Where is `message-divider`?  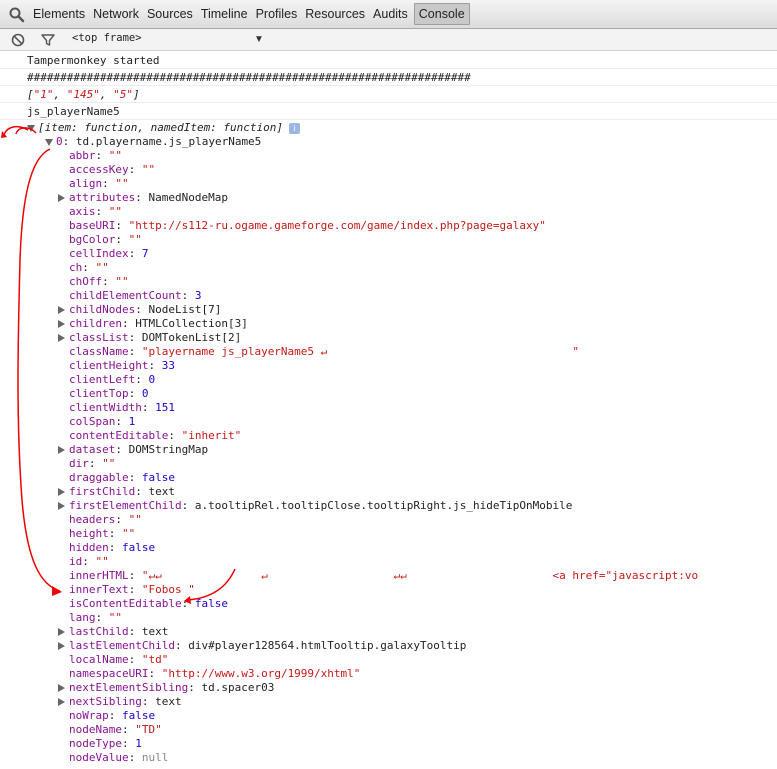 message-divider is located at coordinates (388, 102).